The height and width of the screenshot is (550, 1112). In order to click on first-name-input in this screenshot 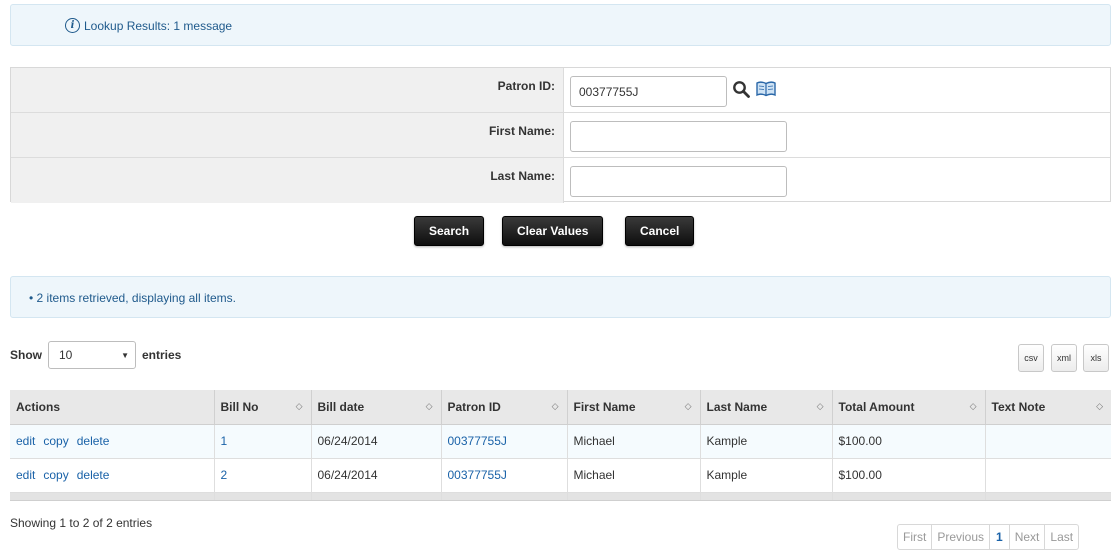, I will do `click(678, 136)`.